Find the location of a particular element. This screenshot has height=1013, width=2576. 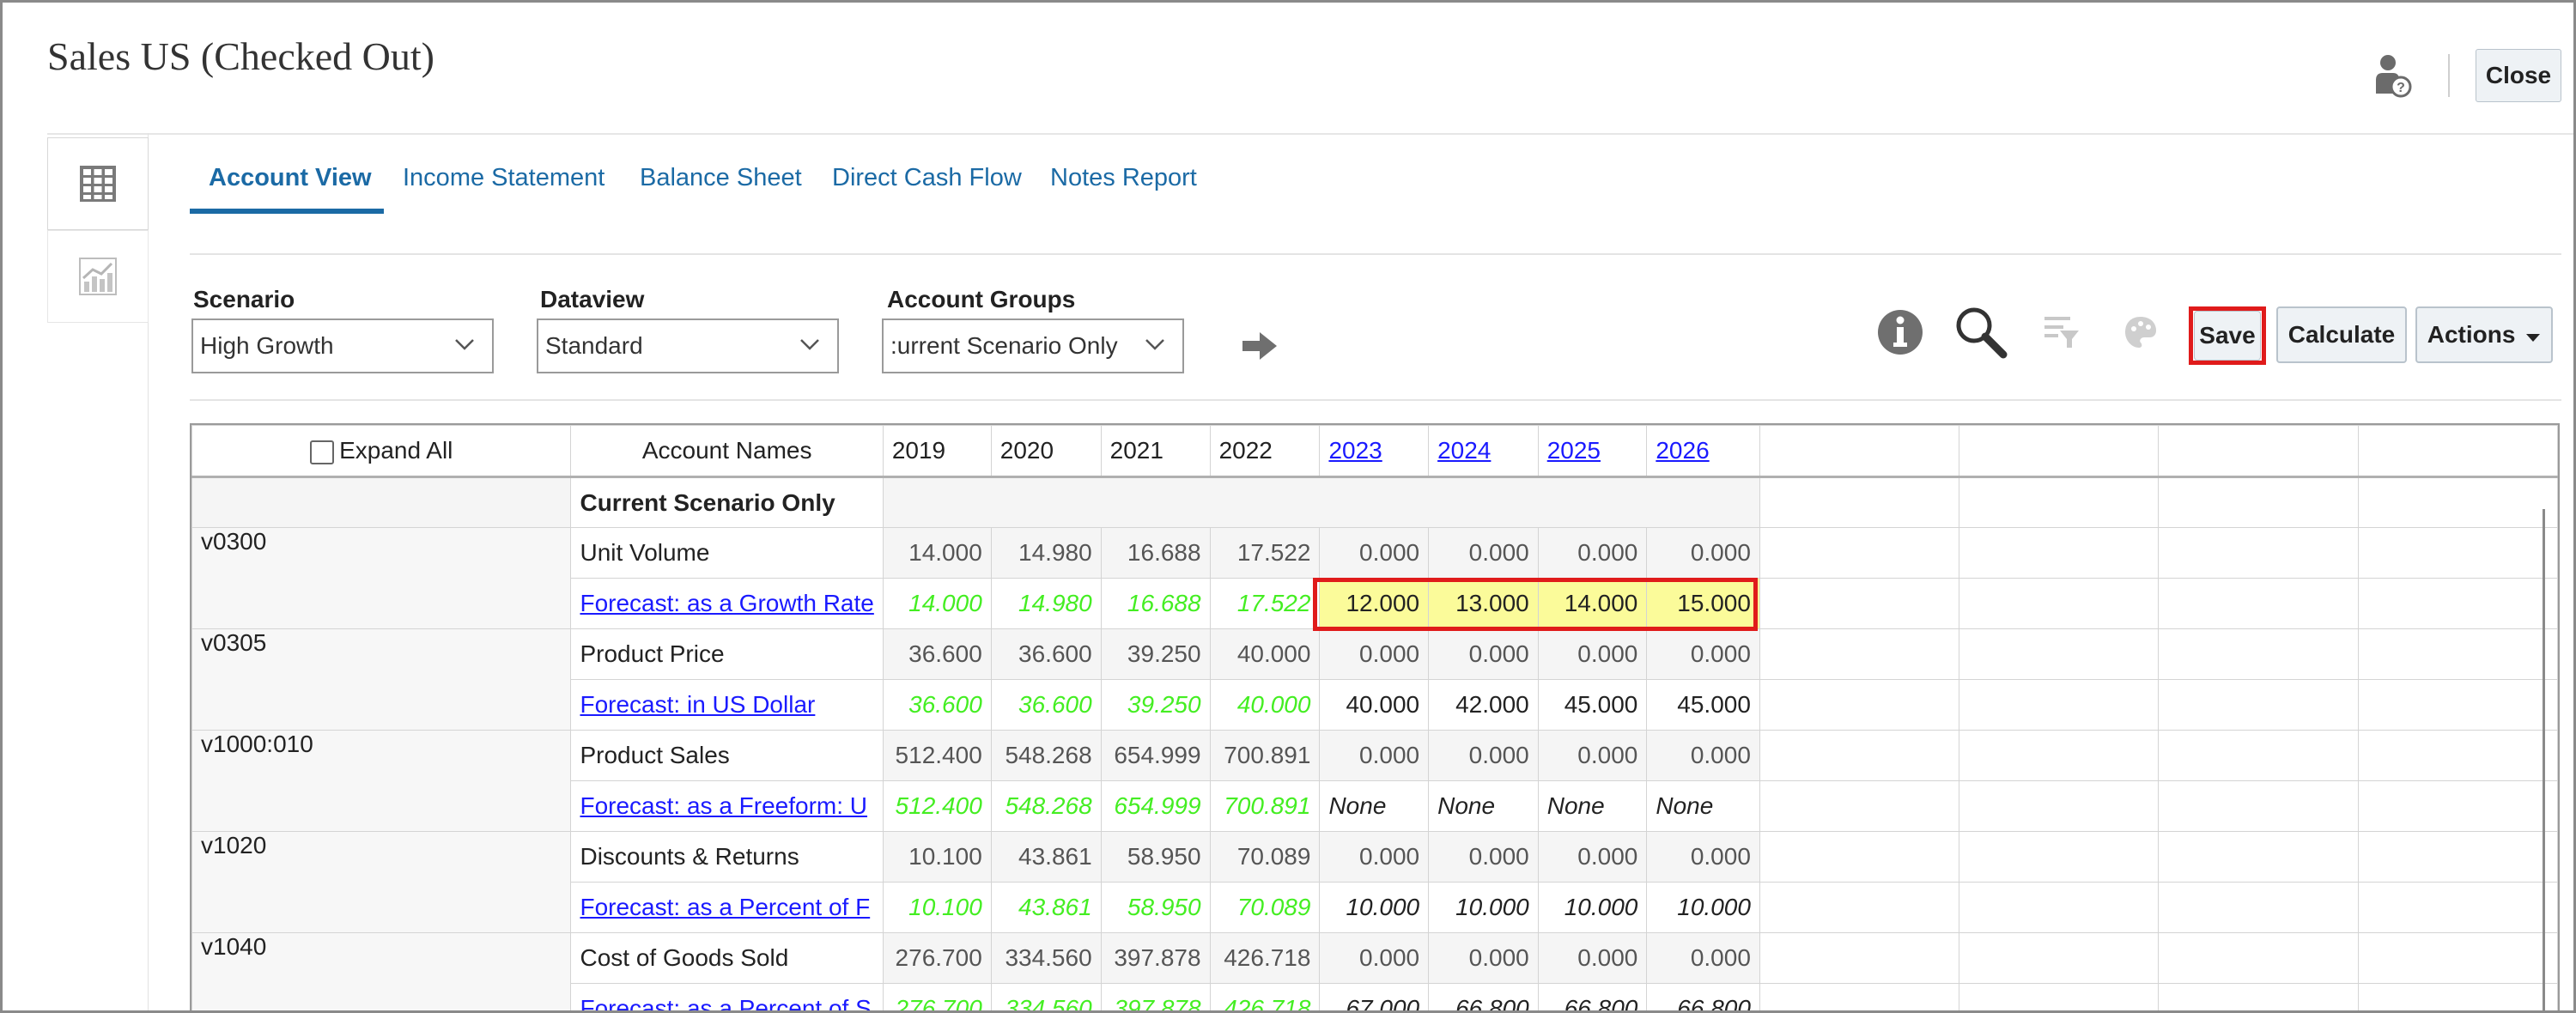

empty-header is located at coordinates (2060, 451).